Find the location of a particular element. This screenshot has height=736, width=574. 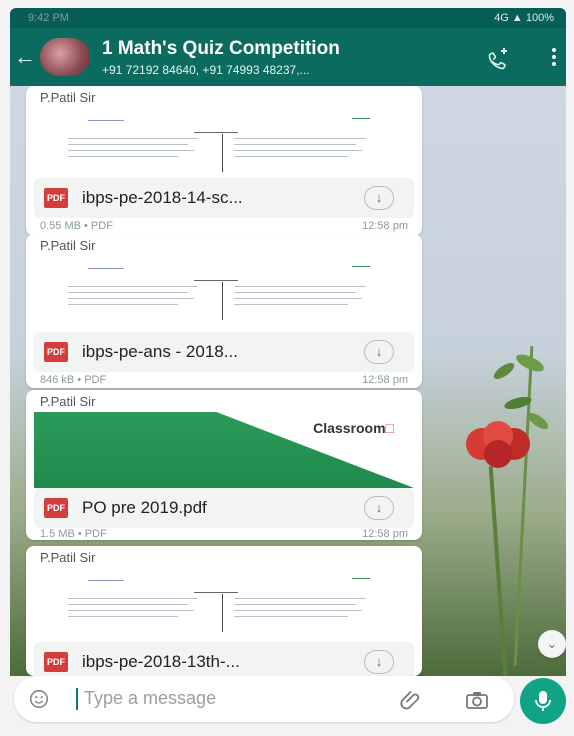

file-attachment: PDF ibps-pe-2018-14-sc... ↓ is located at coordinates (224, 198).